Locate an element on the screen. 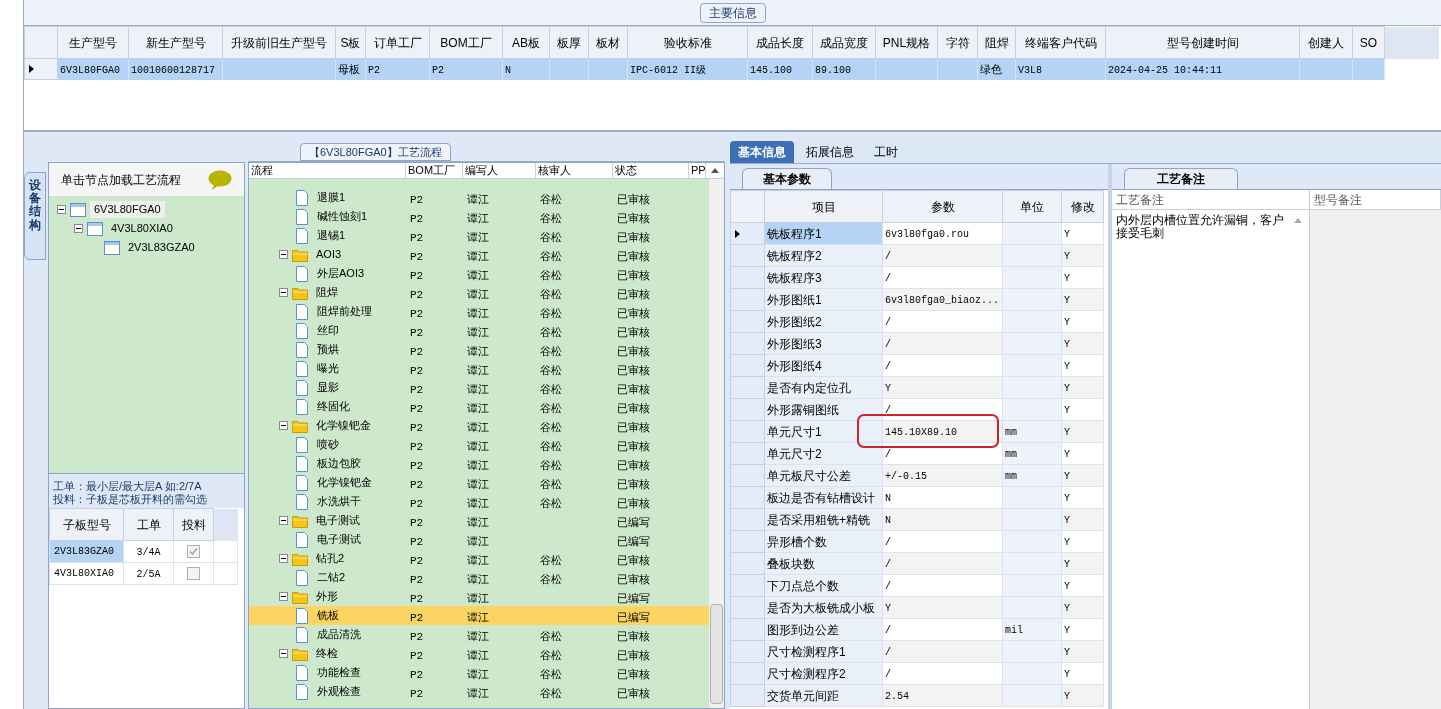 The image size is (1441, 709). column-header: 型号创建时间 is located at coordinates (1202, 42).